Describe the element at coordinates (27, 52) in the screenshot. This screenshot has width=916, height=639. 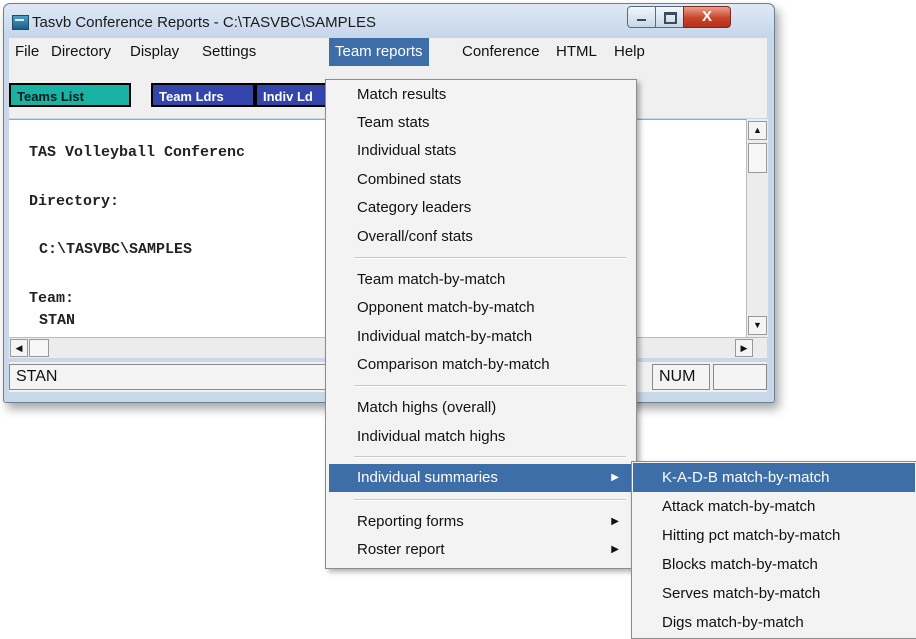
I see `menu-file: File` at that location.